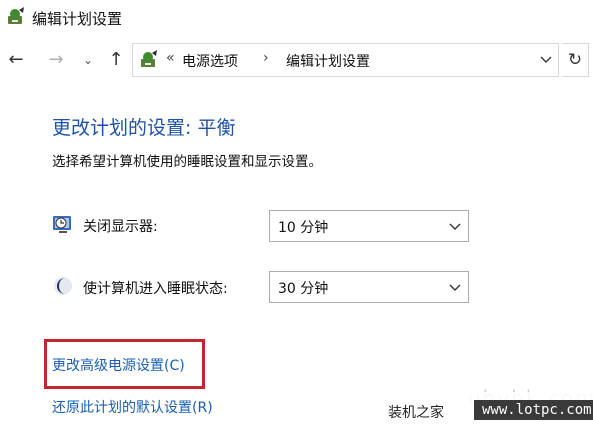 Image resolution: width=593 pixels, height=432 pixels. What do you see at coordinates (116, 60) in the screenshot?
I see `up-arrow-icon: ↑` at bounding box center [116, 60].